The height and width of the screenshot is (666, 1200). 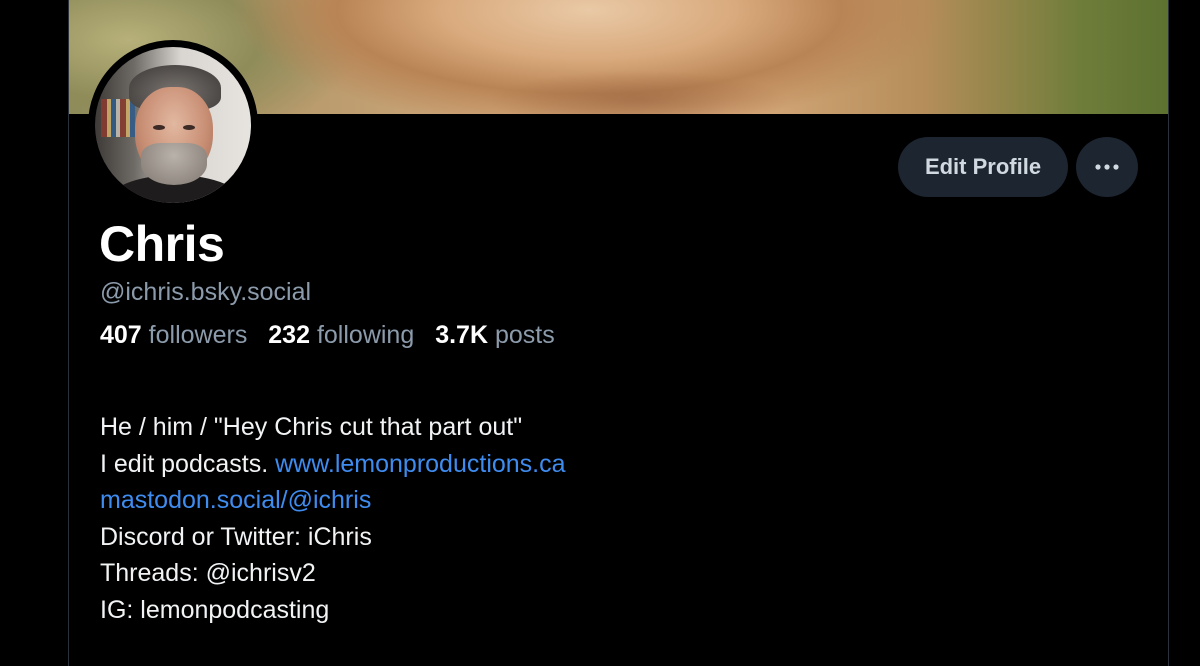 I want to click on following-label: following, so click(x=365, y=335).